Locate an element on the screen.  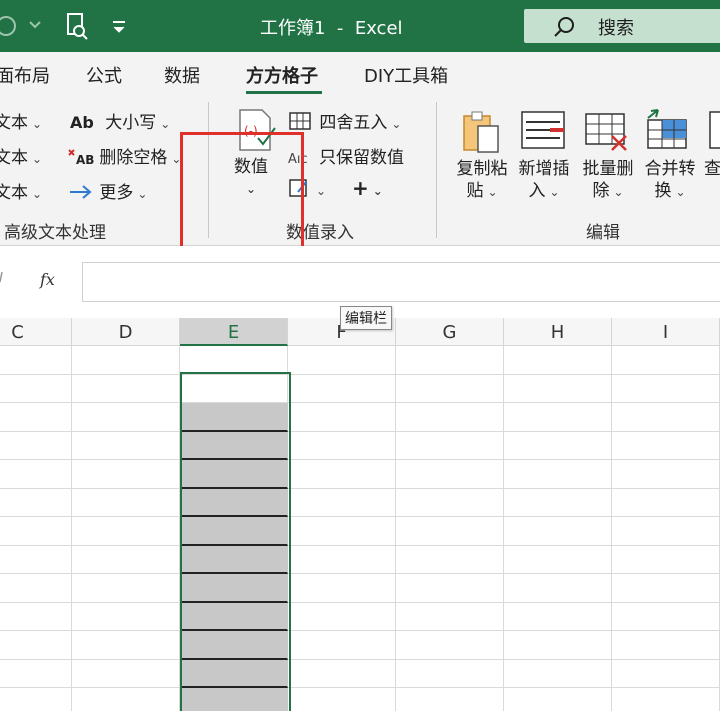
column-header-c: C is located at coordinates (36, 332).